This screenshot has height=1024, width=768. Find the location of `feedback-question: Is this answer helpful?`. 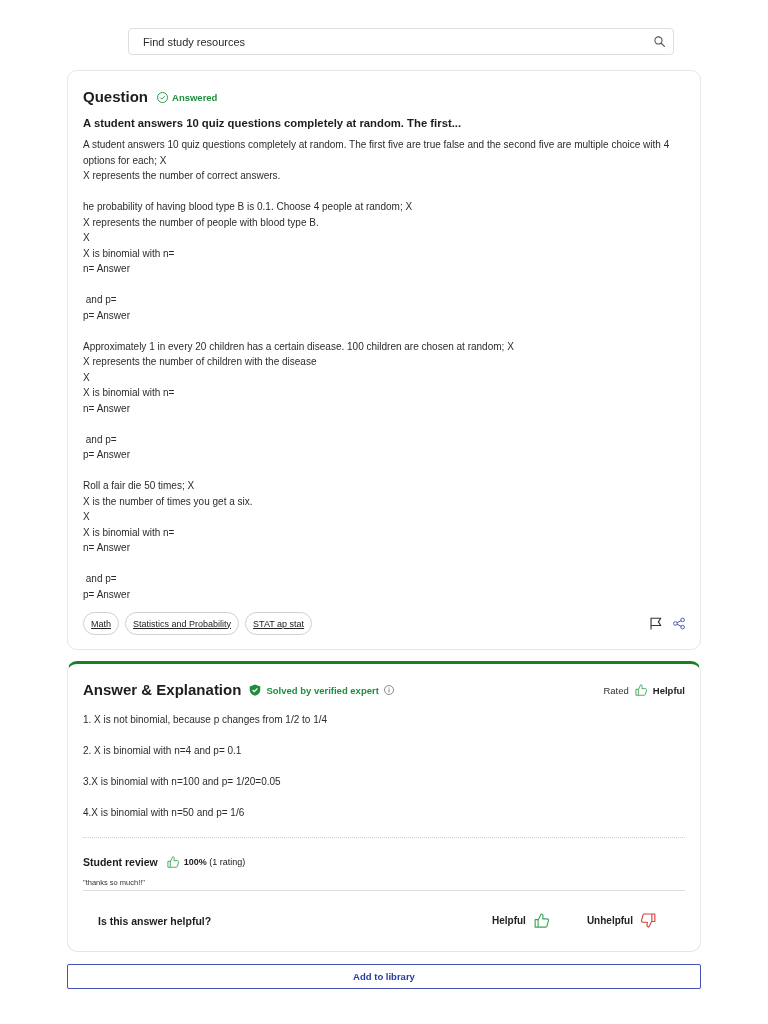

feedback-question: Is this answer helpful? is located at coordinates (155, 920).